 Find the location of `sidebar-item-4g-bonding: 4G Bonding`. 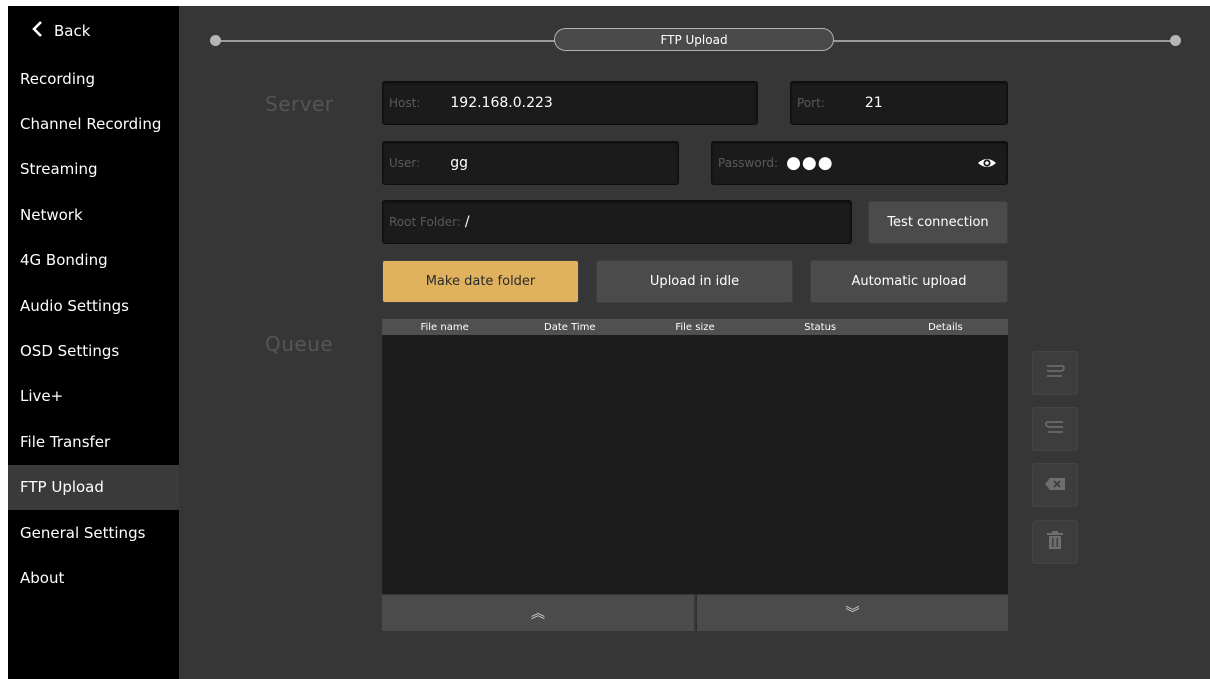

sidebar-item-4g-bonding: 4G Bonding is located at coordinates (93, 260).